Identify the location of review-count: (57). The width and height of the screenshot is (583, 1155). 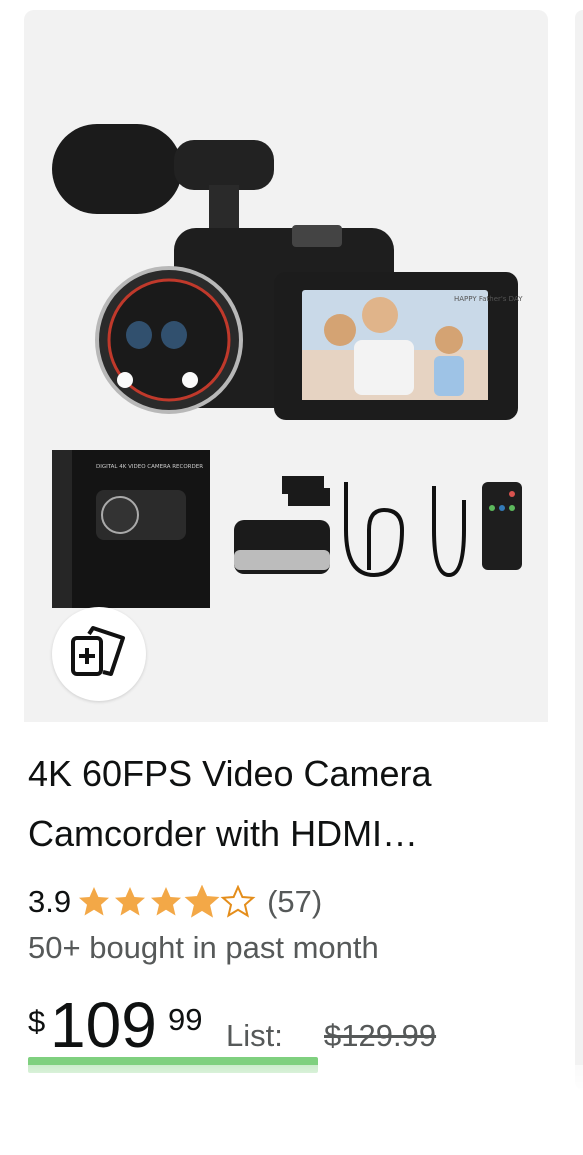
(294, 902).